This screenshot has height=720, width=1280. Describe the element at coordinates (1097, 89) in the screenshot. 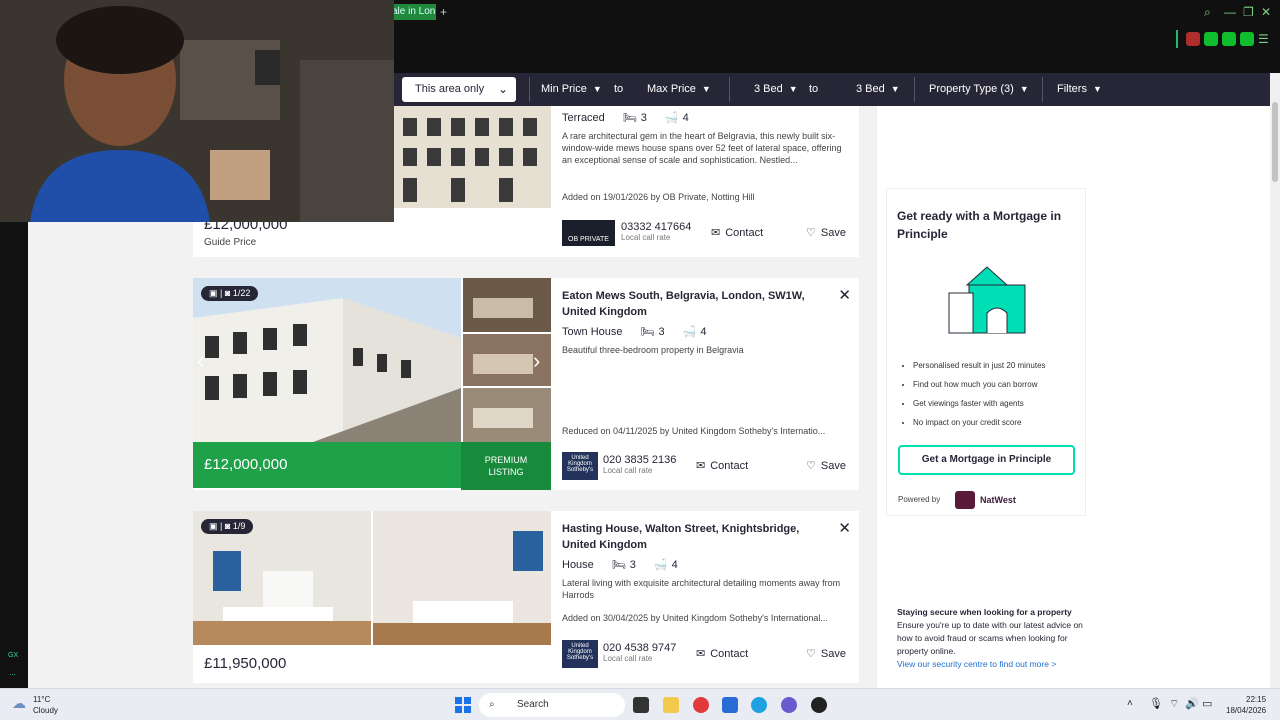

I see `chevron-down-icon: ▼` at that location.